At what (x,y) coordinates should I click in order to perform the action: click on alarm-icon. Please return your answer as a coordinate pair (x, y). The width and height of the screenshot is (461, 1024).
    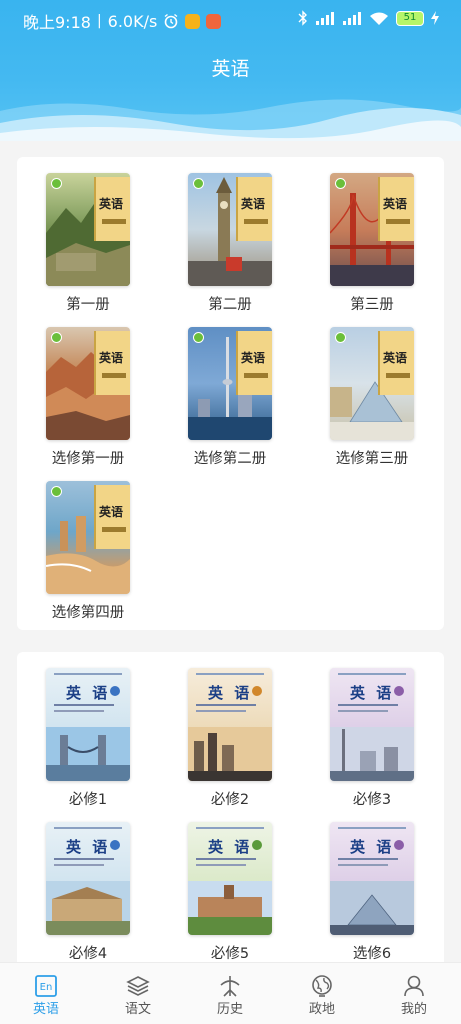
    Looking at the image, I should click on (171, 21).